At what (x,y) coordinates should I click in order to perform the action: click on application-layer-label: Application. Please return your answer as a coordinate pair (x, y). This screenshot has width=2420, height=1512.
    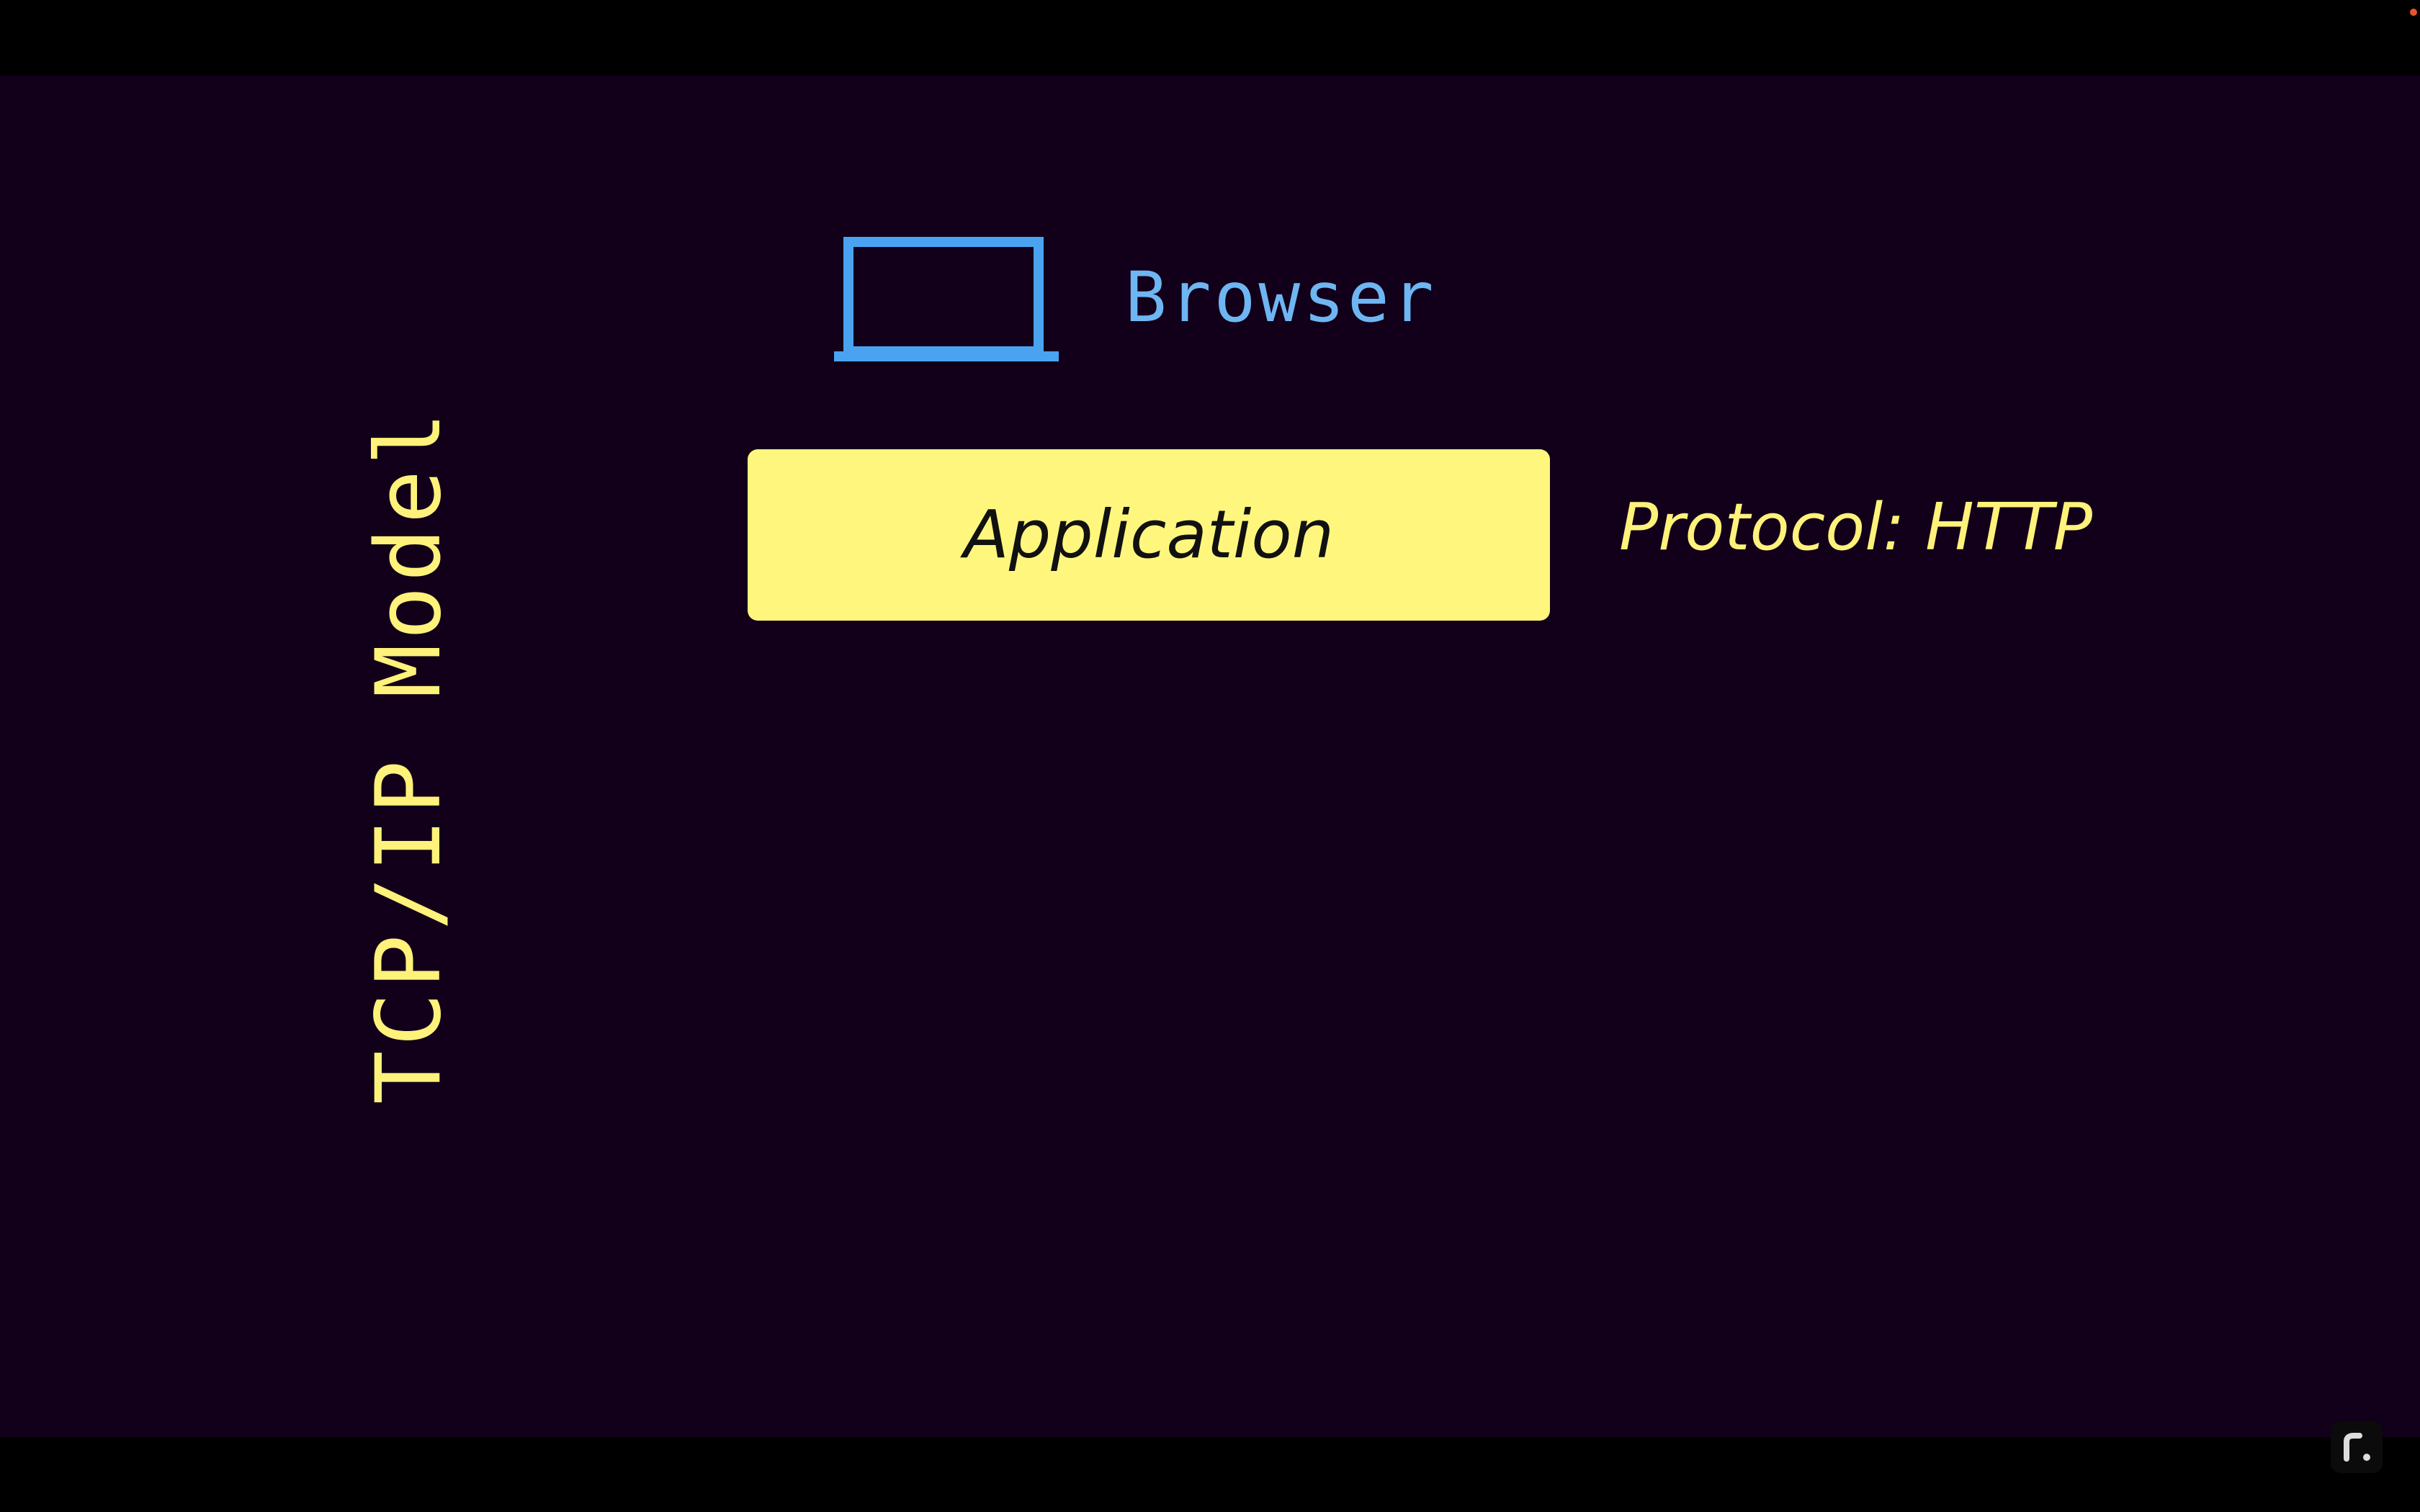
    Looking at the image, I should click on (1149, 534).